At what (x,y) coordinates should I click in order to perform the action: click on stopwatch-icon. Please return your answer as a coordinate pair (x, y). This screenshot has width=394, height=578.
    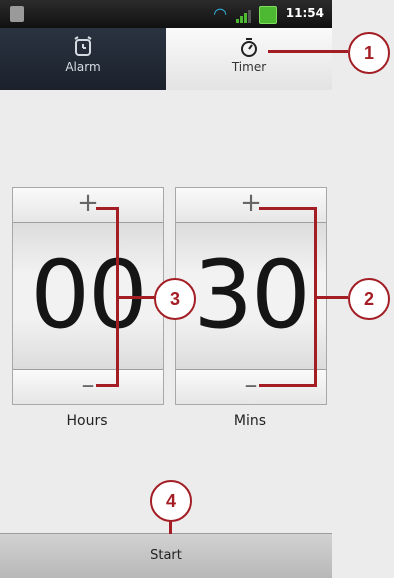
    Looking at the image, I should click on (249, 47).